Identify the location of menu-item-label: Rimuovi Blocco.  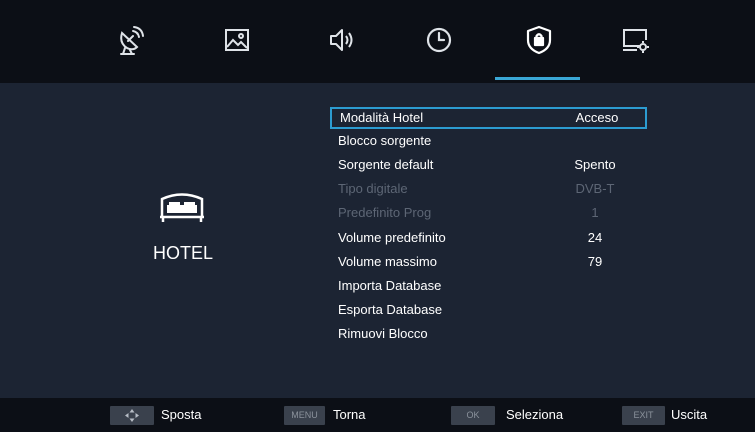
(383, 333).